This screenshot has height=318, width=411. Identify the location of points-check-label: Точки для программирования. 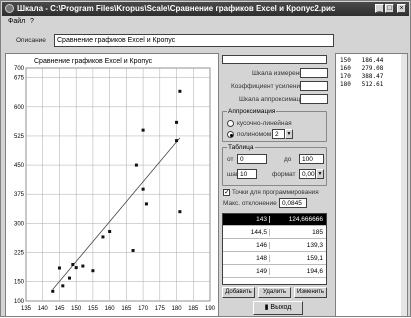
(275, 192).